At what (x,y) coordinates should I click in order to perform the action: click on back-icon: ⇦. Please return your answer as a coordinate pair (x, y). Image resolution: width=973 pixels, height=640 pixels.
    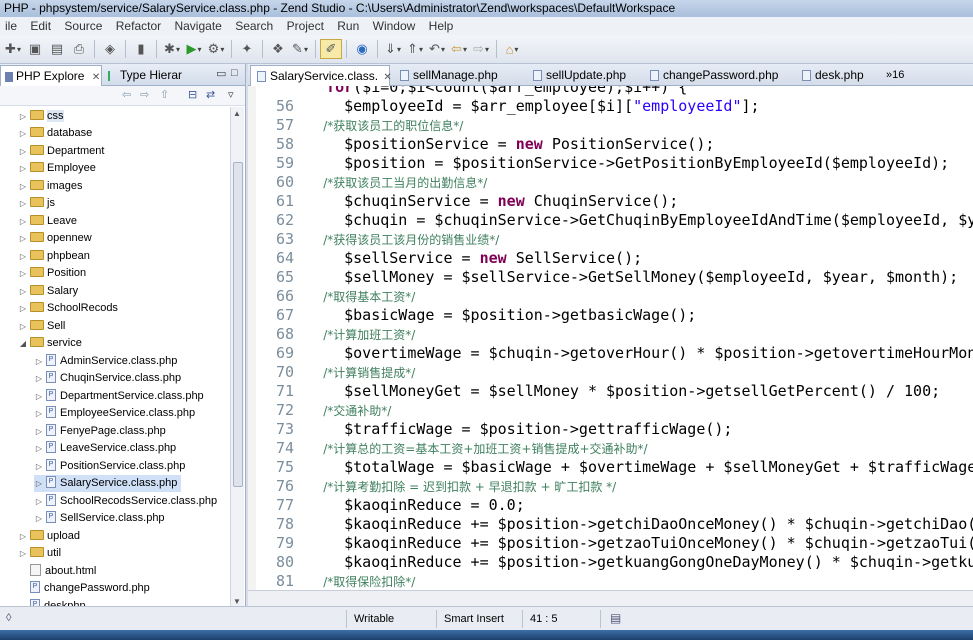
    Looking at the image, I should click on (126, 94).